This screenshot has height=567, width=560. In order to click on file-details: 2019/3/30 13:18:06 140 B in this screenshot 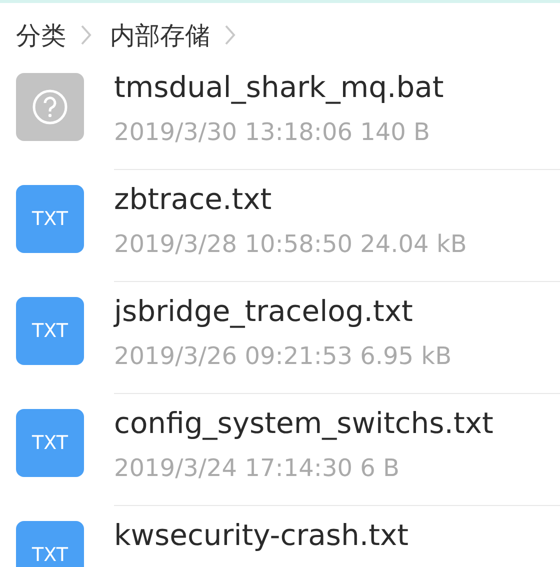, I will do `click(273, 132)`.